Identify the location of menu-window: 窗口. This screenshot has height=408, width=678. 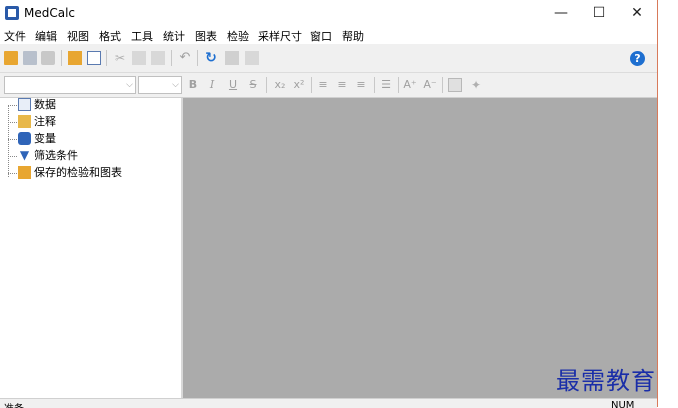
(321, 36).